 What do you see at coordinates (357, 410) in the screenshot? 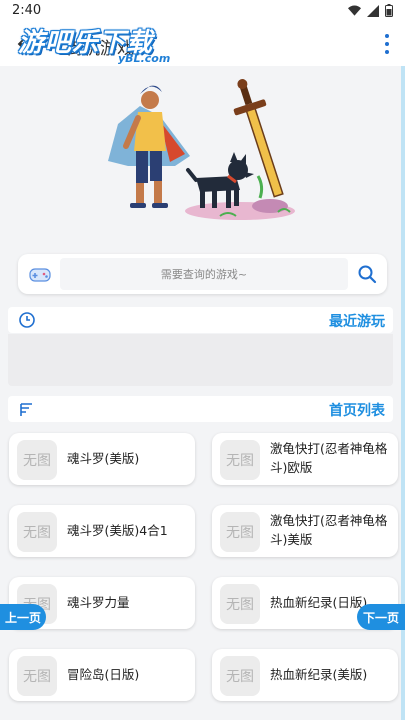
I see `home-list-title: 首页列表` at bounding box center [357, 410].